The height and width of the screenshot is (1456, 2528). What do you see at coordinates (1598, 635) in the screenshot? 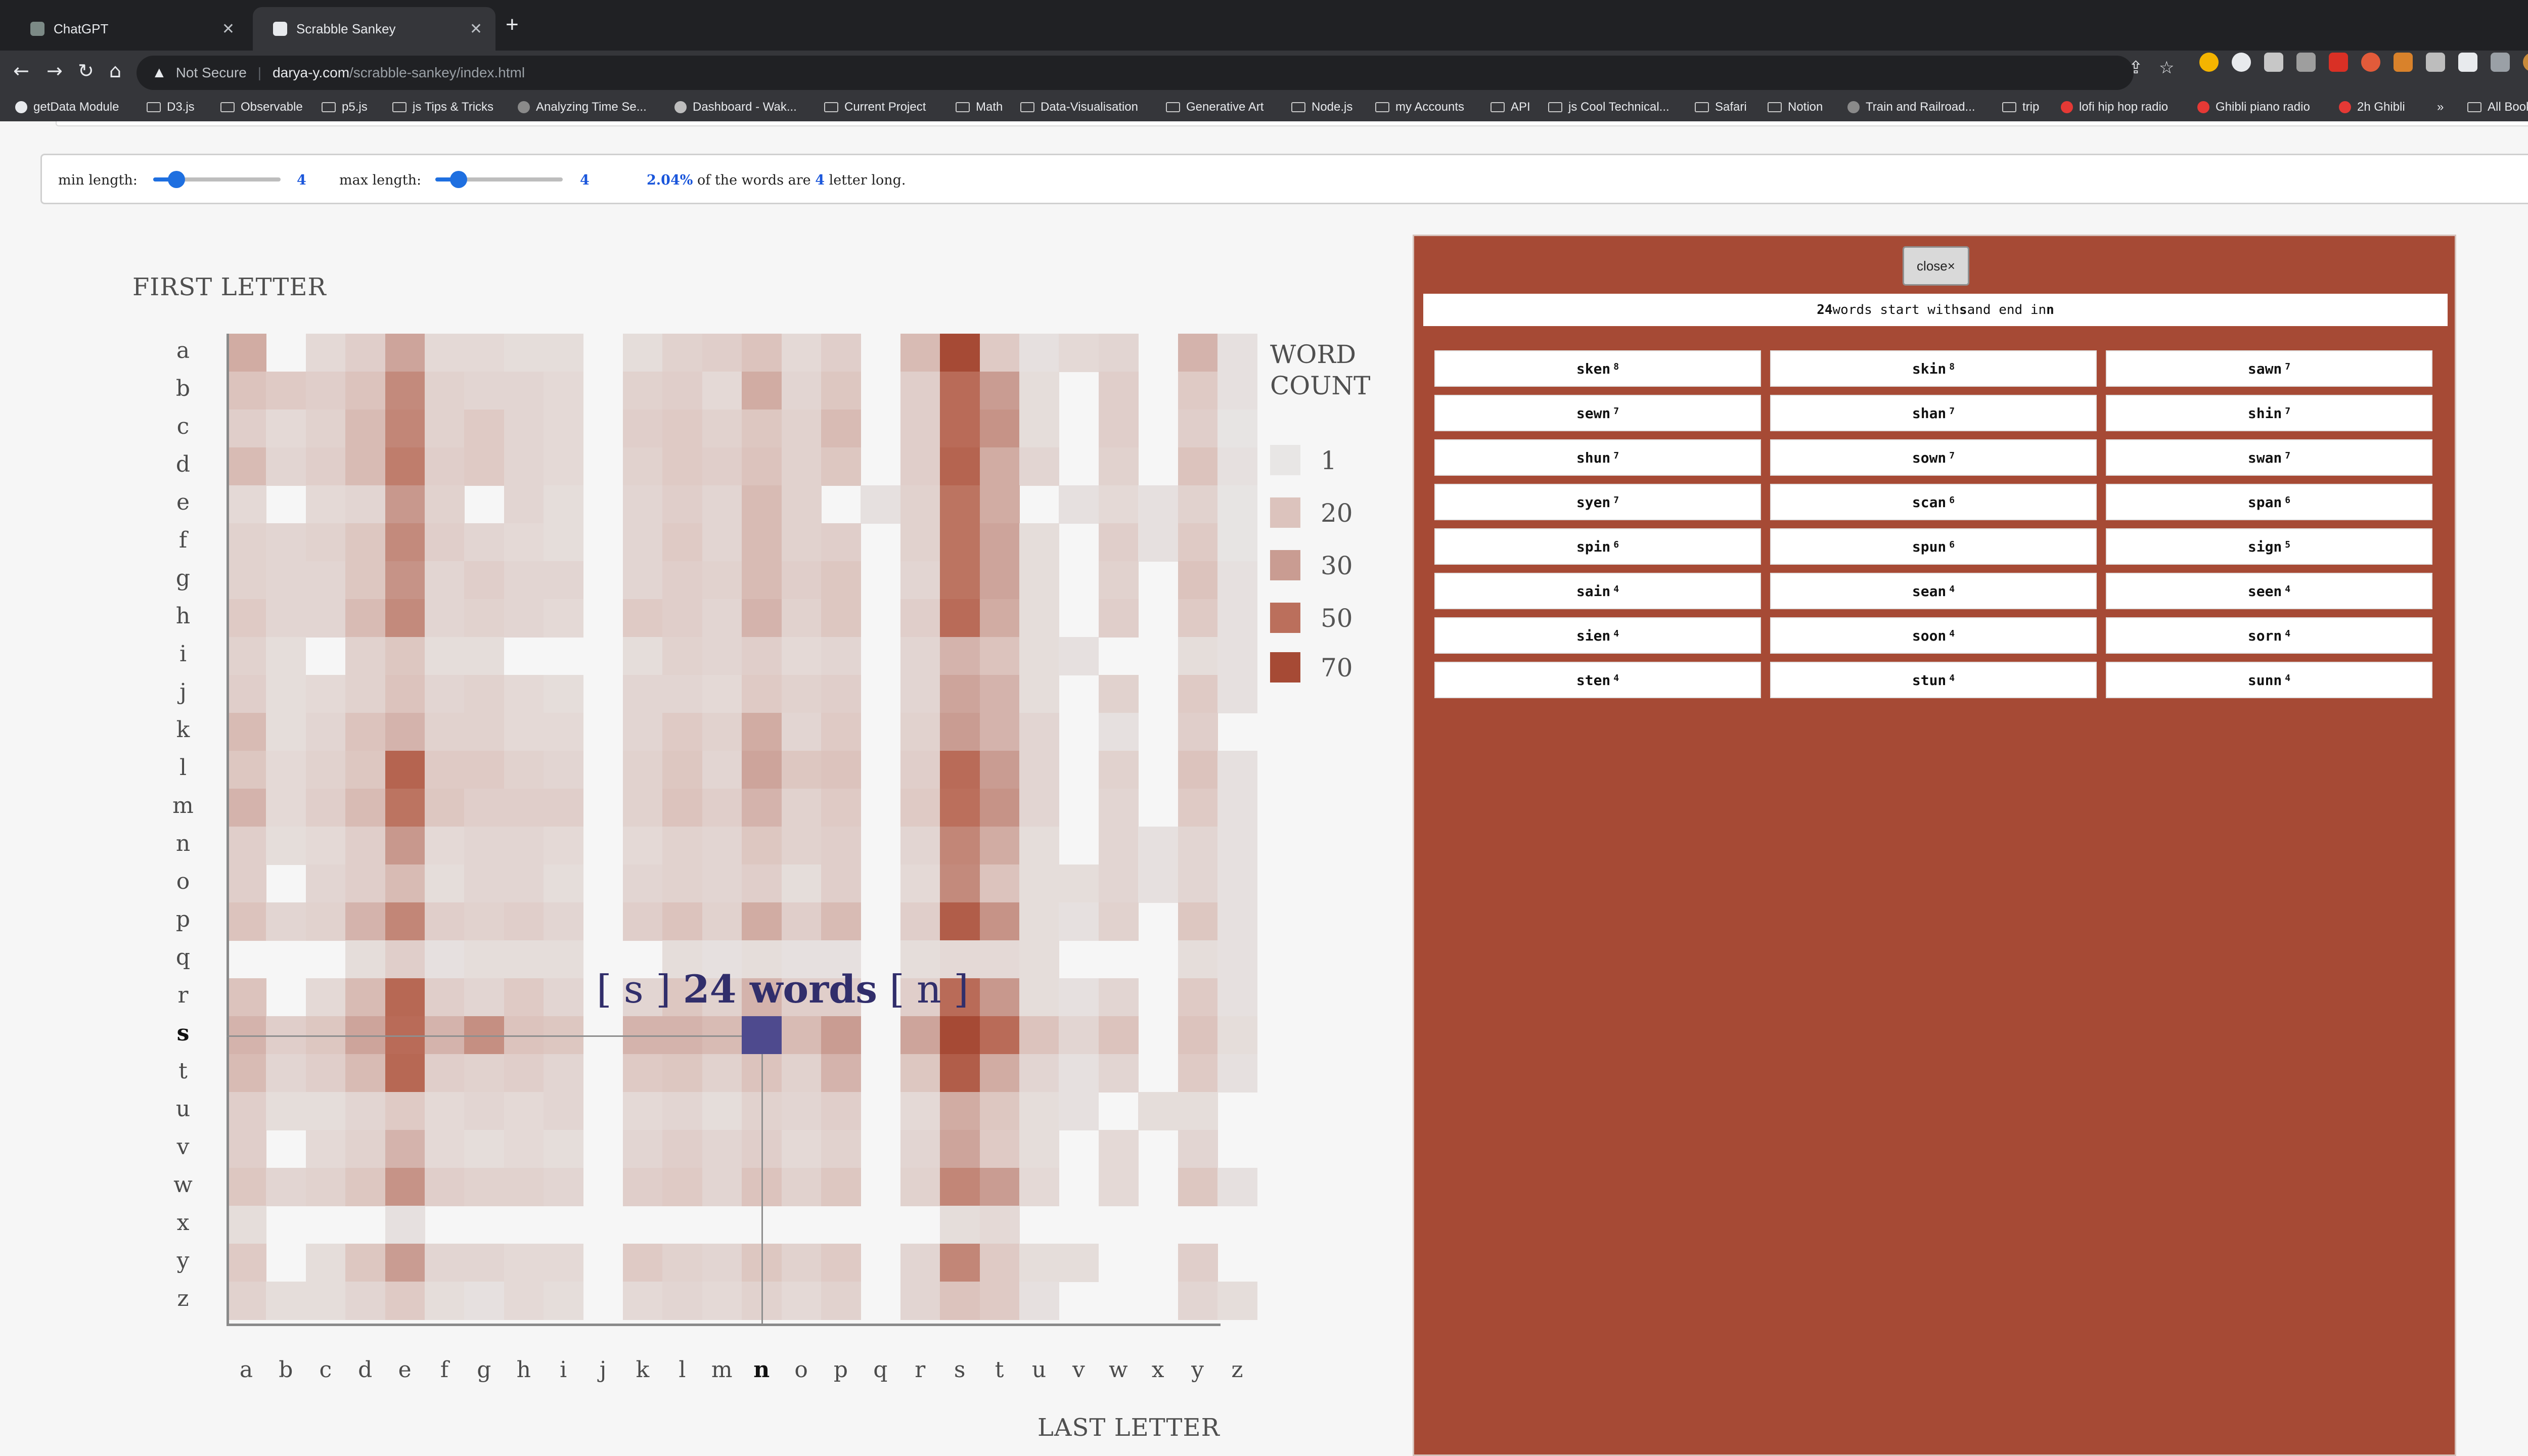
I see `word-button: sien 4` at bounding box center [1598, 635].